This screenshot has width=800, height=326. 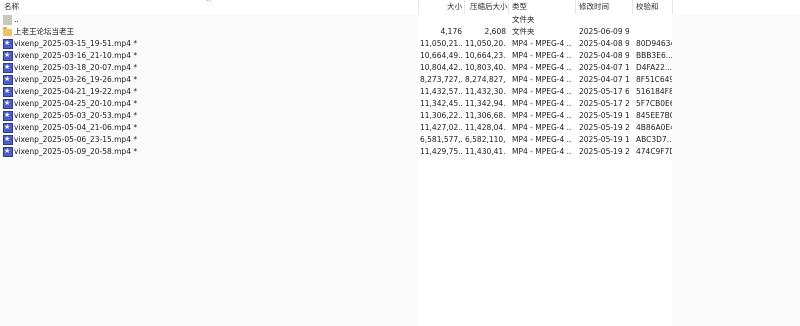 I want to click on column-header-size: 大小, so click(x=451, y=7).